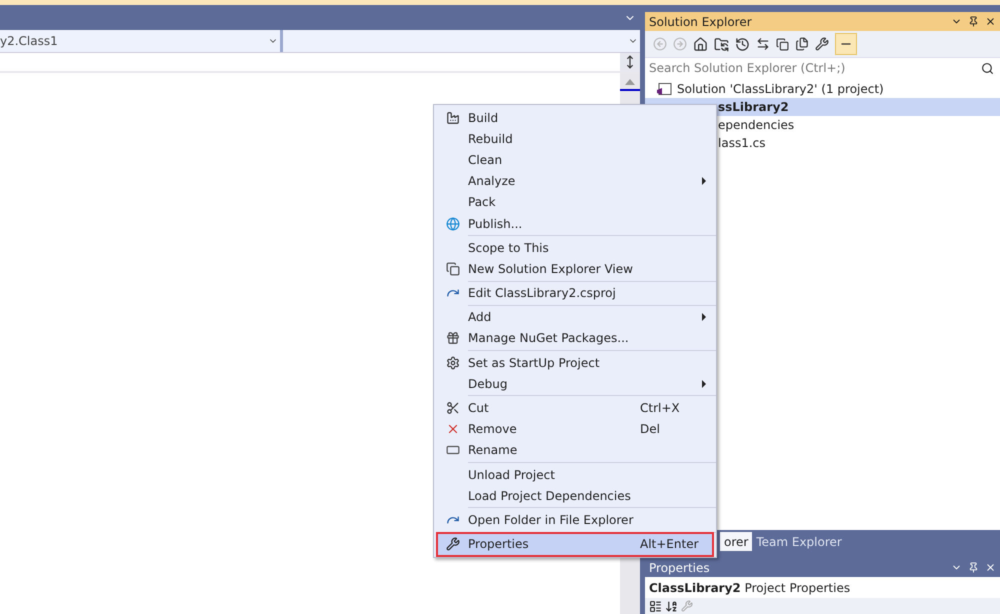 The image size is (1000, 614). What do you see at coordinates (575, 269) in the screenshot?
I see `menu-item: New Solution Explorer View` at bounding box center [575, 269].